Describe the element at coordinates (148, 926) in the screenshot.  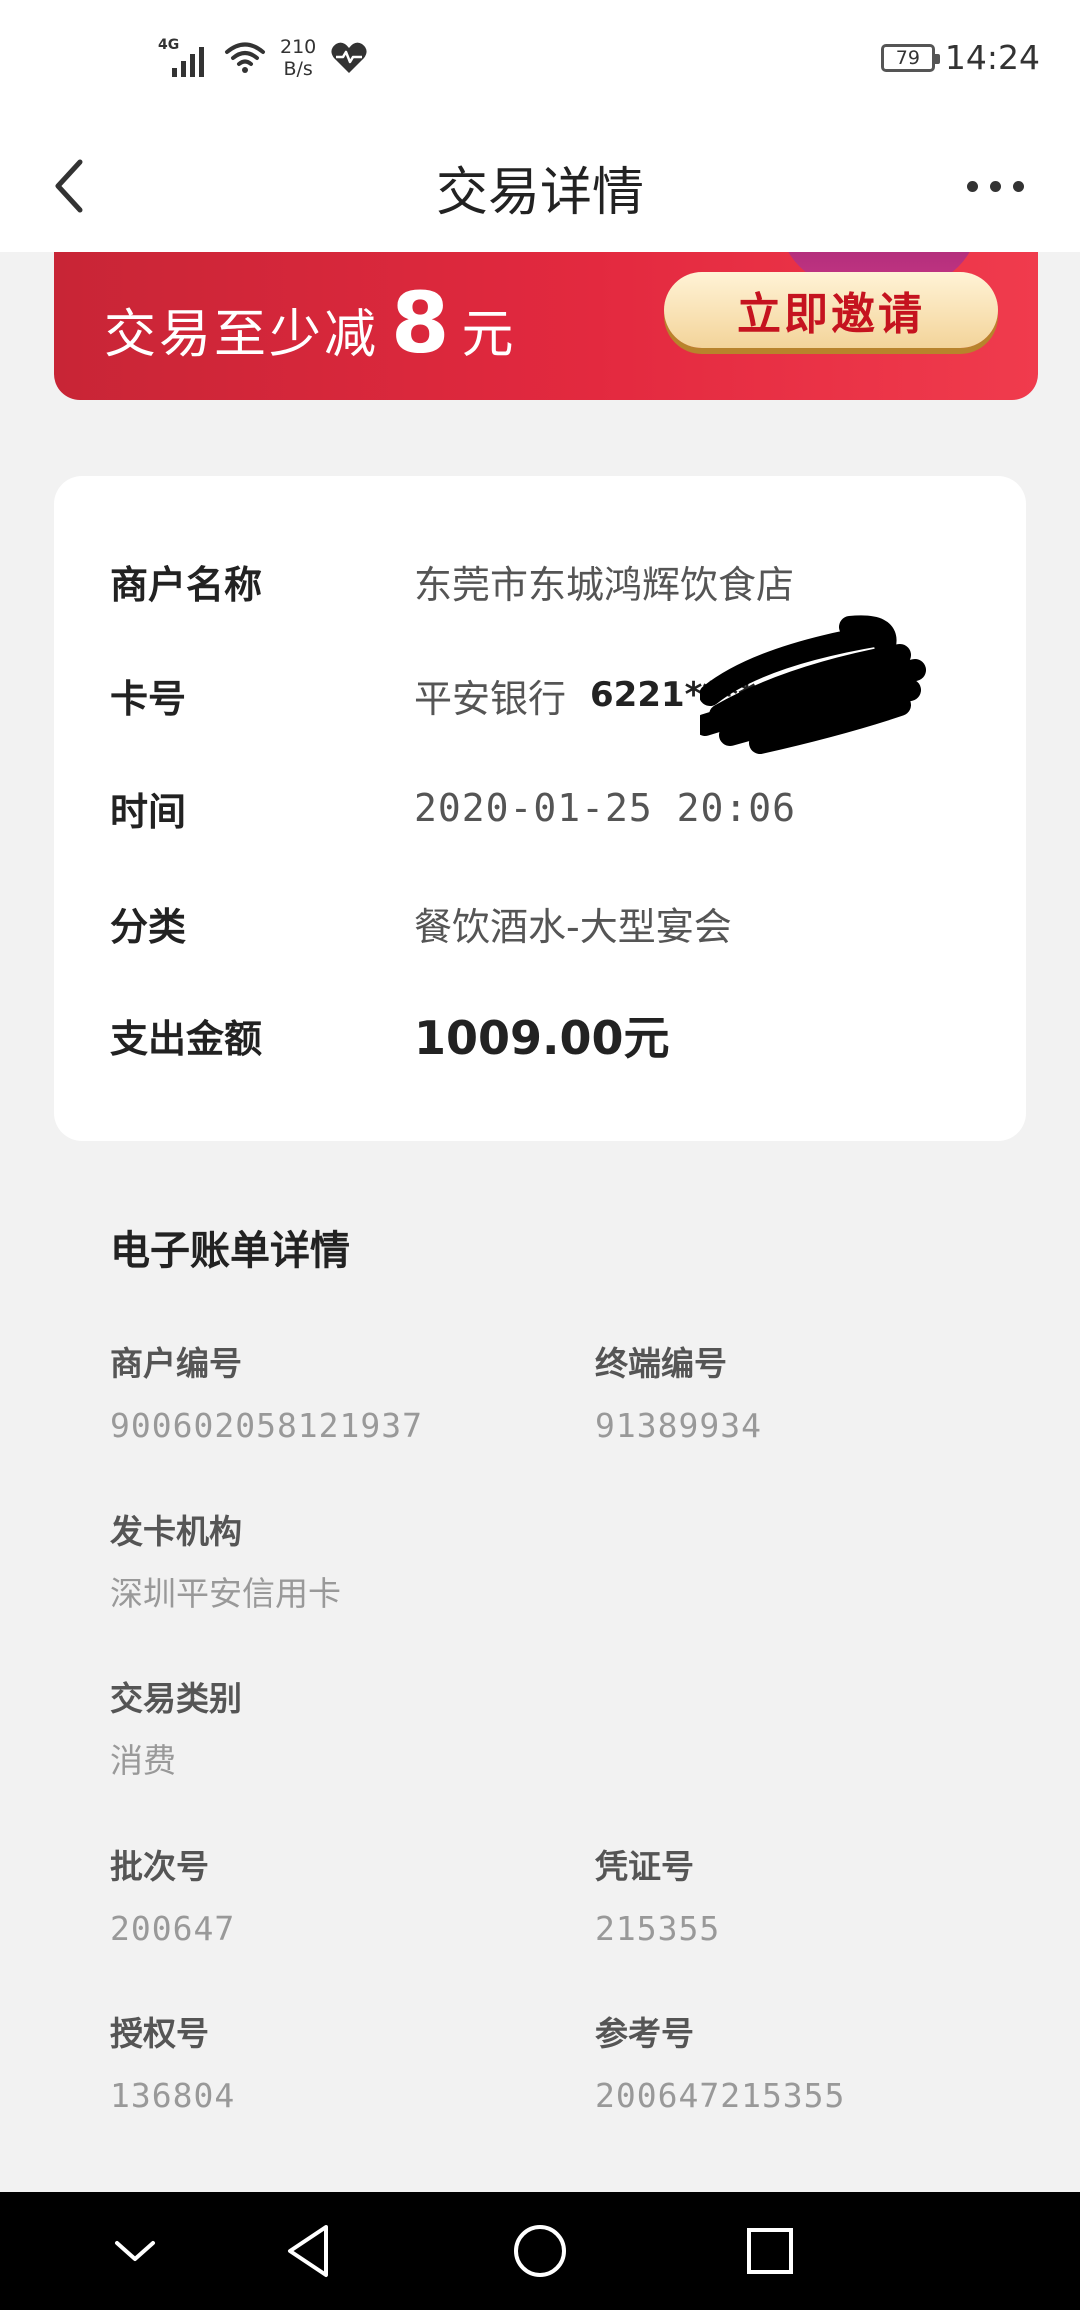
I see `category-label: 分类` at that location.